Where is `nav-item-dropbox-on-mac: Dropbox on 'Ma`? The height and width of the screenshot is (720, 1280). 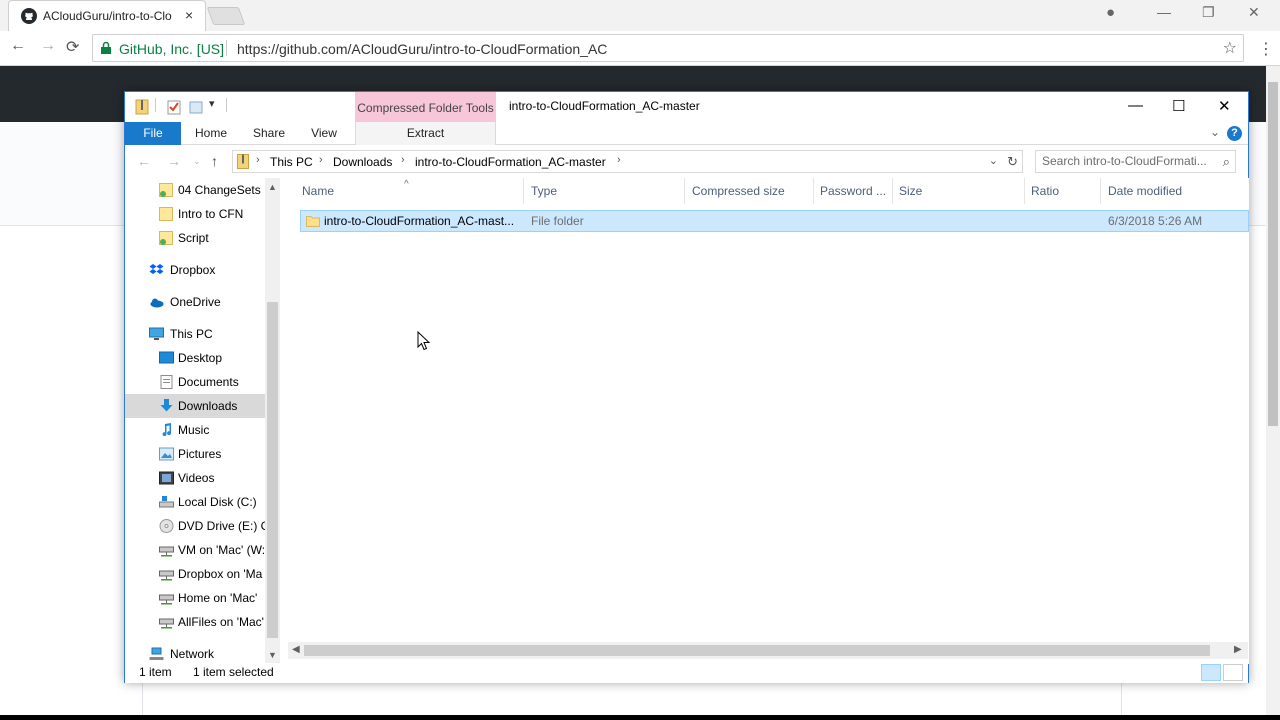 nav-item-dropbox-on-mac: Dropbox on 'Ma is located at coordinates (195, 574).